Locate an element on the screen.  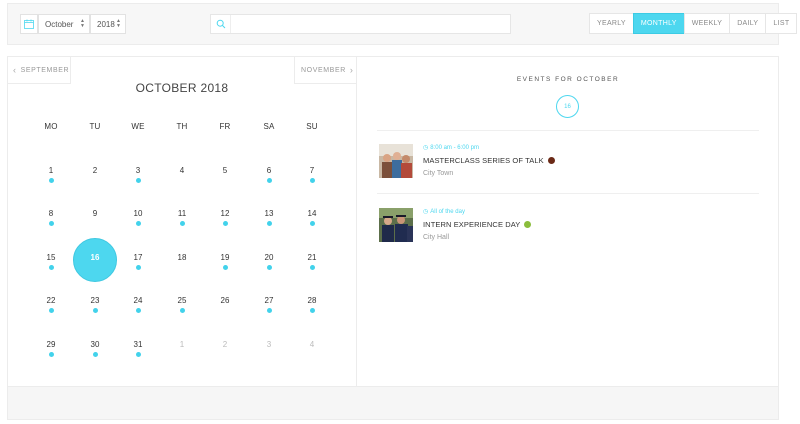
calendar-day: 12 is located at coordinates (225, 213).